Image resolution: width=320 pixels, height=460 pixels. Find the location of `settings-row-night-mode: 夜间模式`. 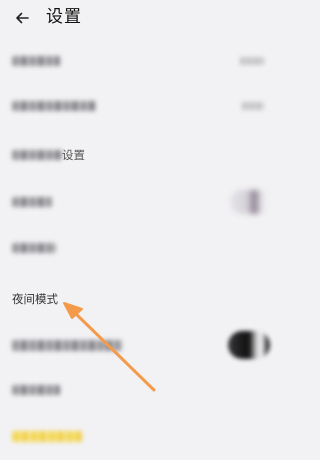

settings-row-night-mode: 夜间模式 is located at coordinates (142, 297).